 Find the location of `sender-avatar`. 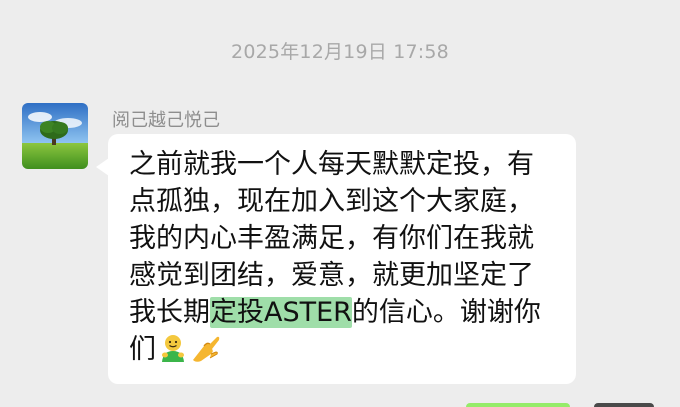

sender-avatar is located at coordinates (55, 136).